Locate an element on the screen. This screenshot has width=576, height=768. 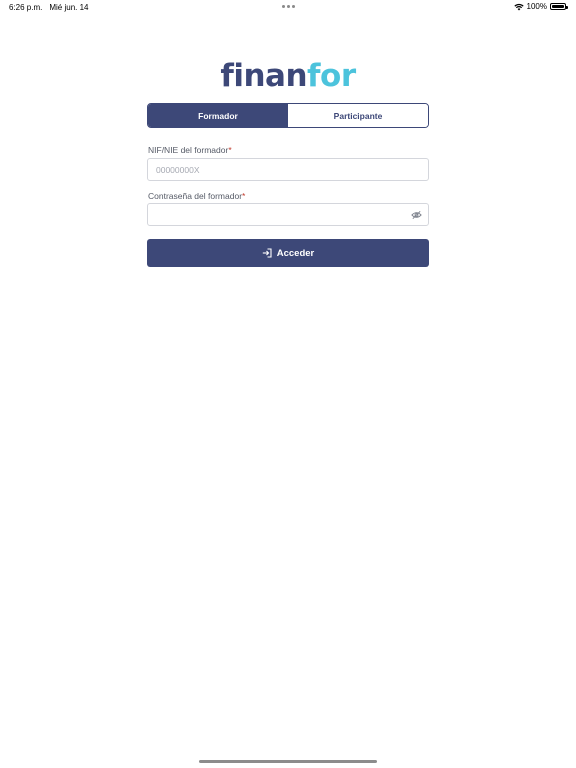
battery-percent: 100% is located at coordinates (536, 6).